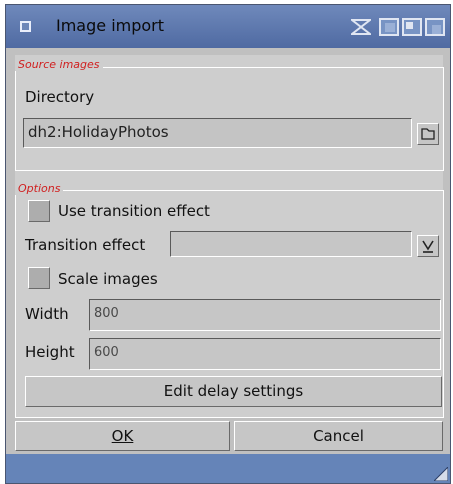 The width and height of the screenshot is (453, 484). I want to click on scale-images-checkbox, so click(39, 278).